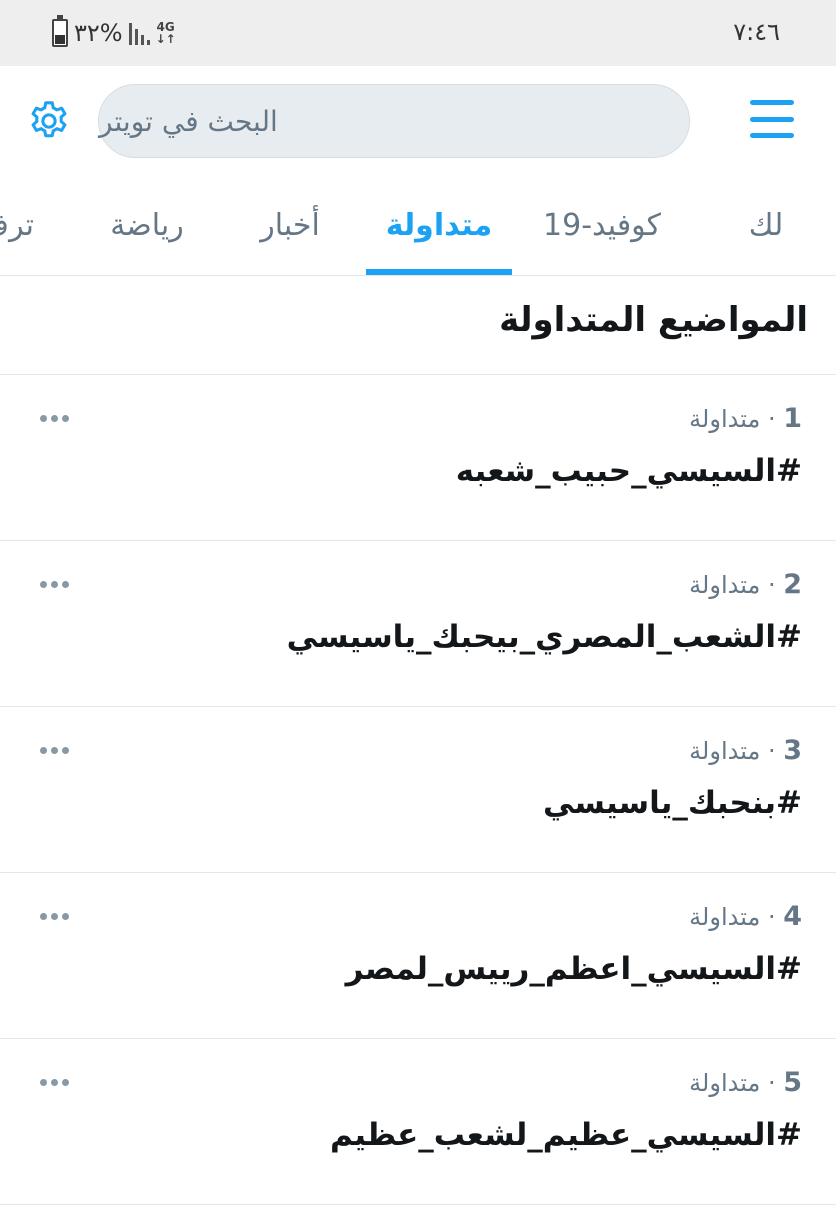 The image size is (836, 1205). I want to click on trend-rank: 3, so click(792, 750).